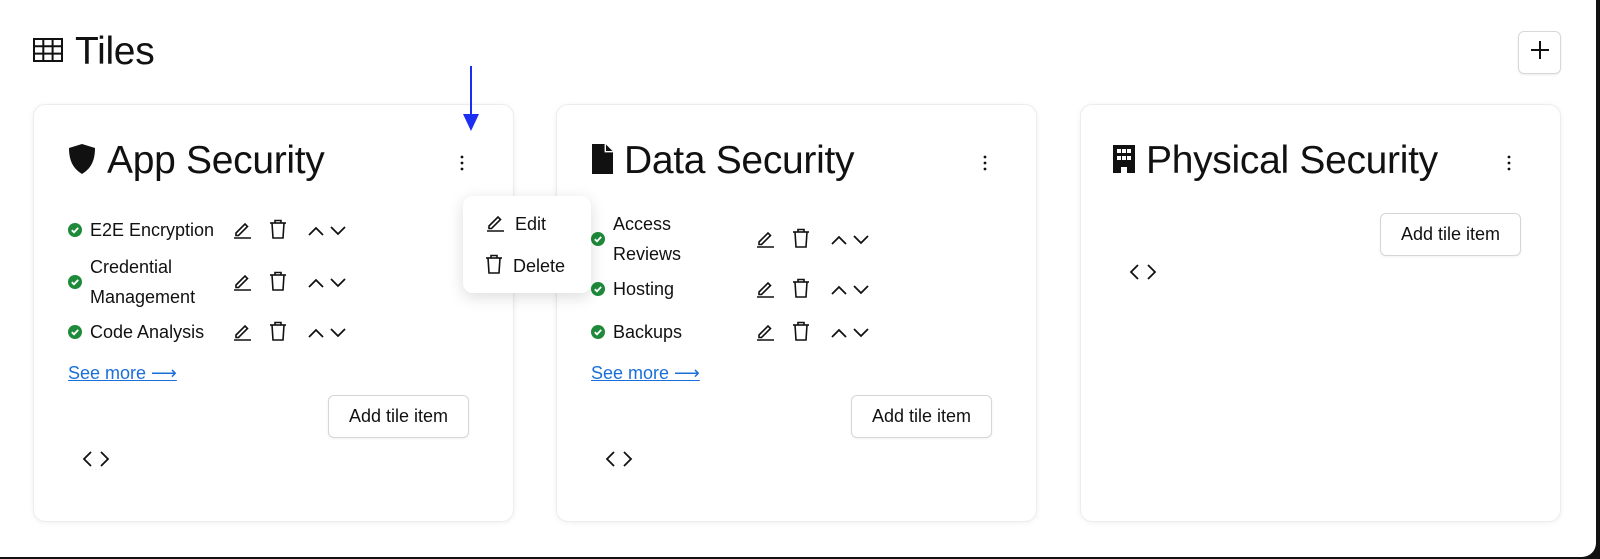  I want to click on page-title-text: Tiles, so click(115, 51).